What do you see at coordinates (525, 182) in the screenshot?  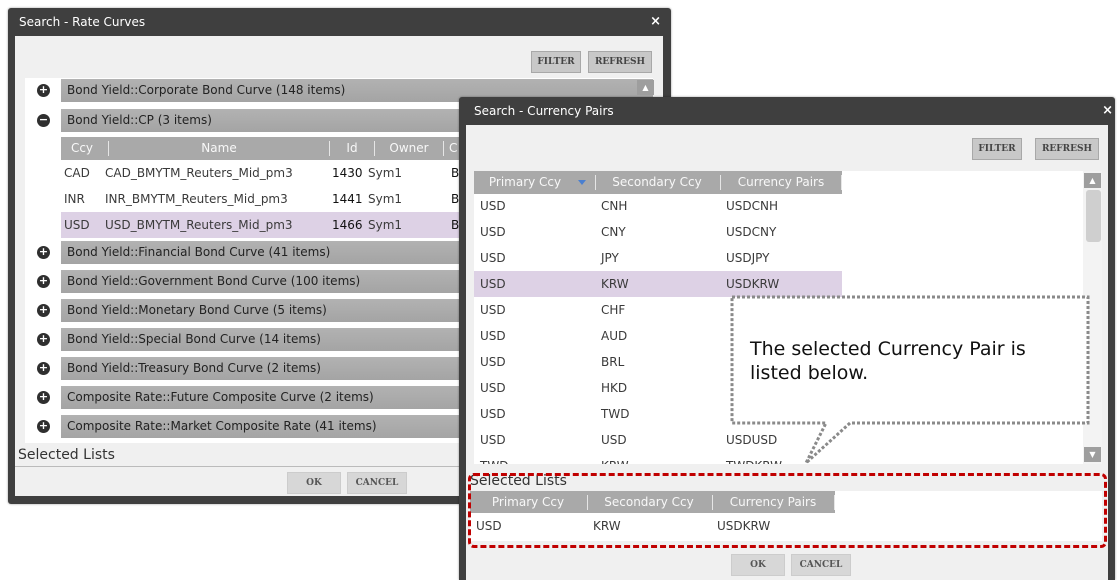 I see `col-primary-ccy: Primary Ccy` at bounding box center [525, 182].